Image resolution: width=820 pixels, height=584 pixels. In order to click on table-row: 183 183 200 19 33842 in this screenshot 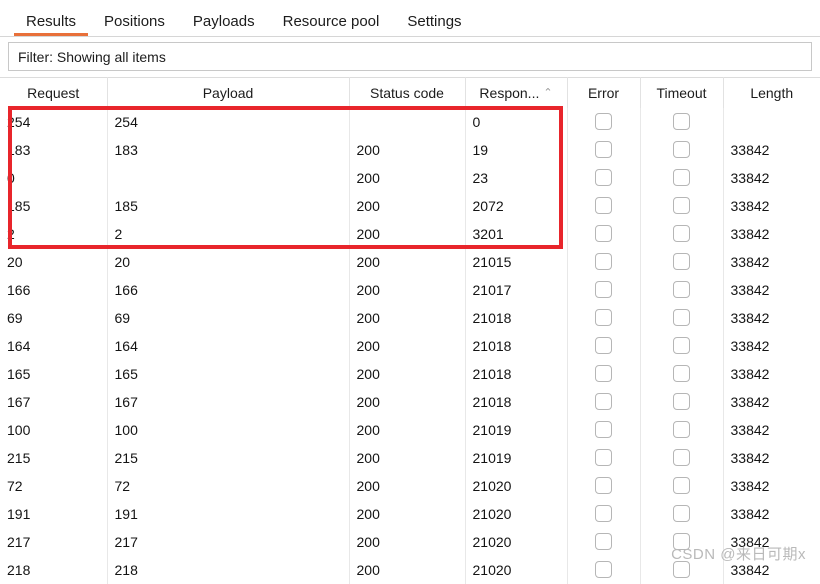, I will do `click(410, 149)`.